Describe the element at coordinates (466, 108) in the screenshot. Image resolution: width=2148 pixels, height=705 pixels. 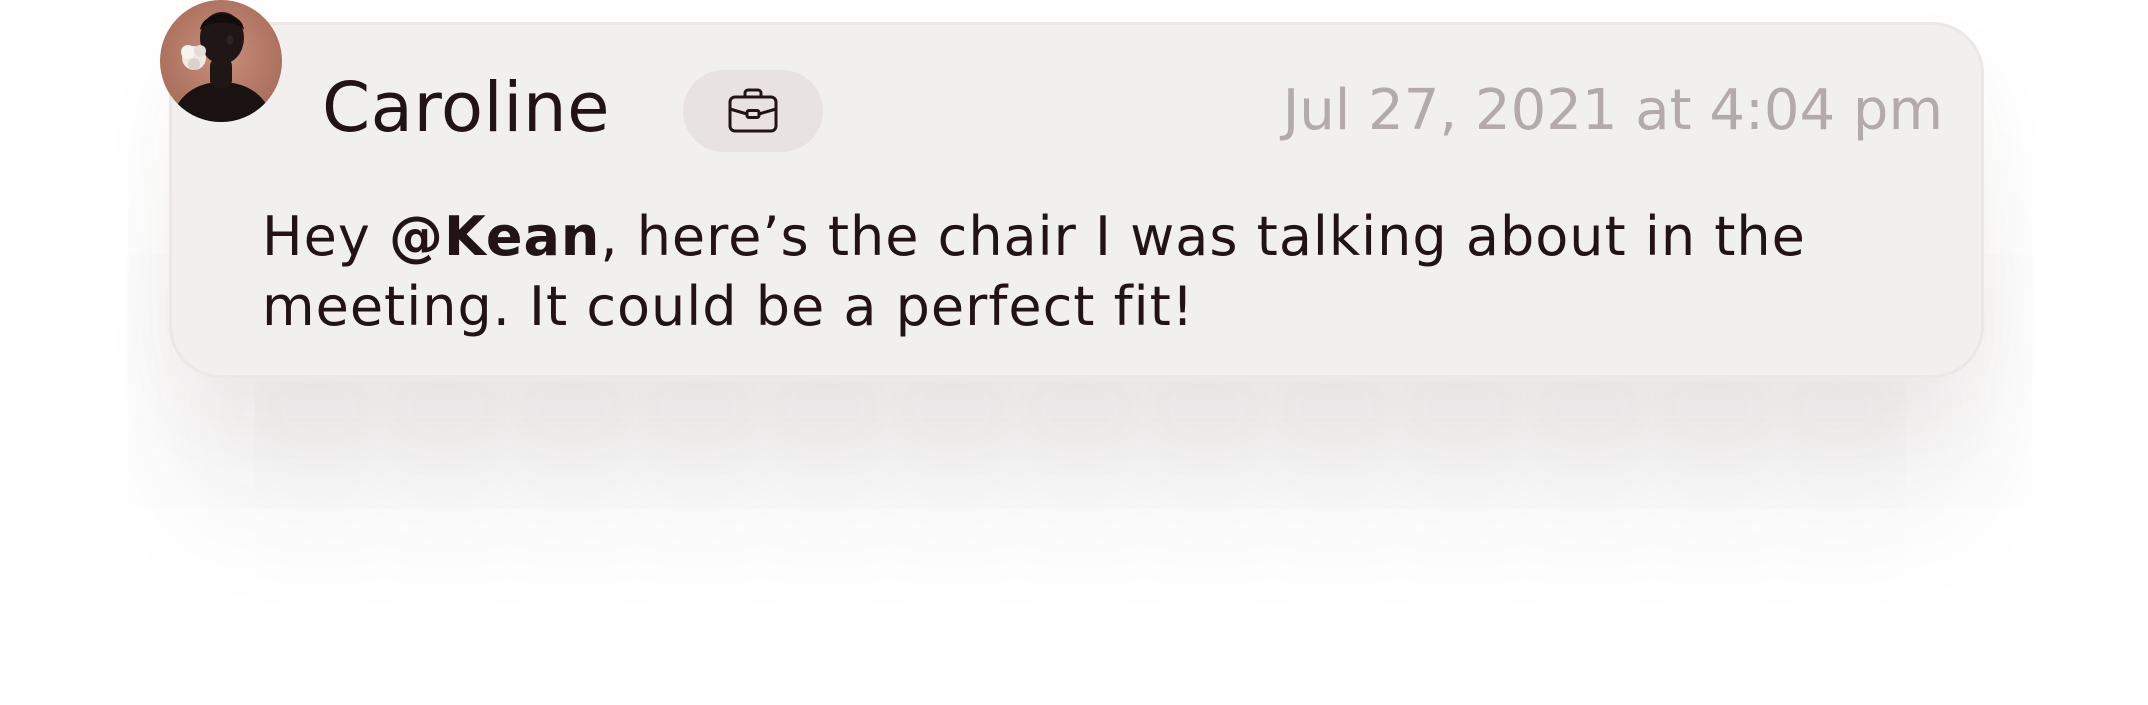
I see `author-name: Caroline` at that location.